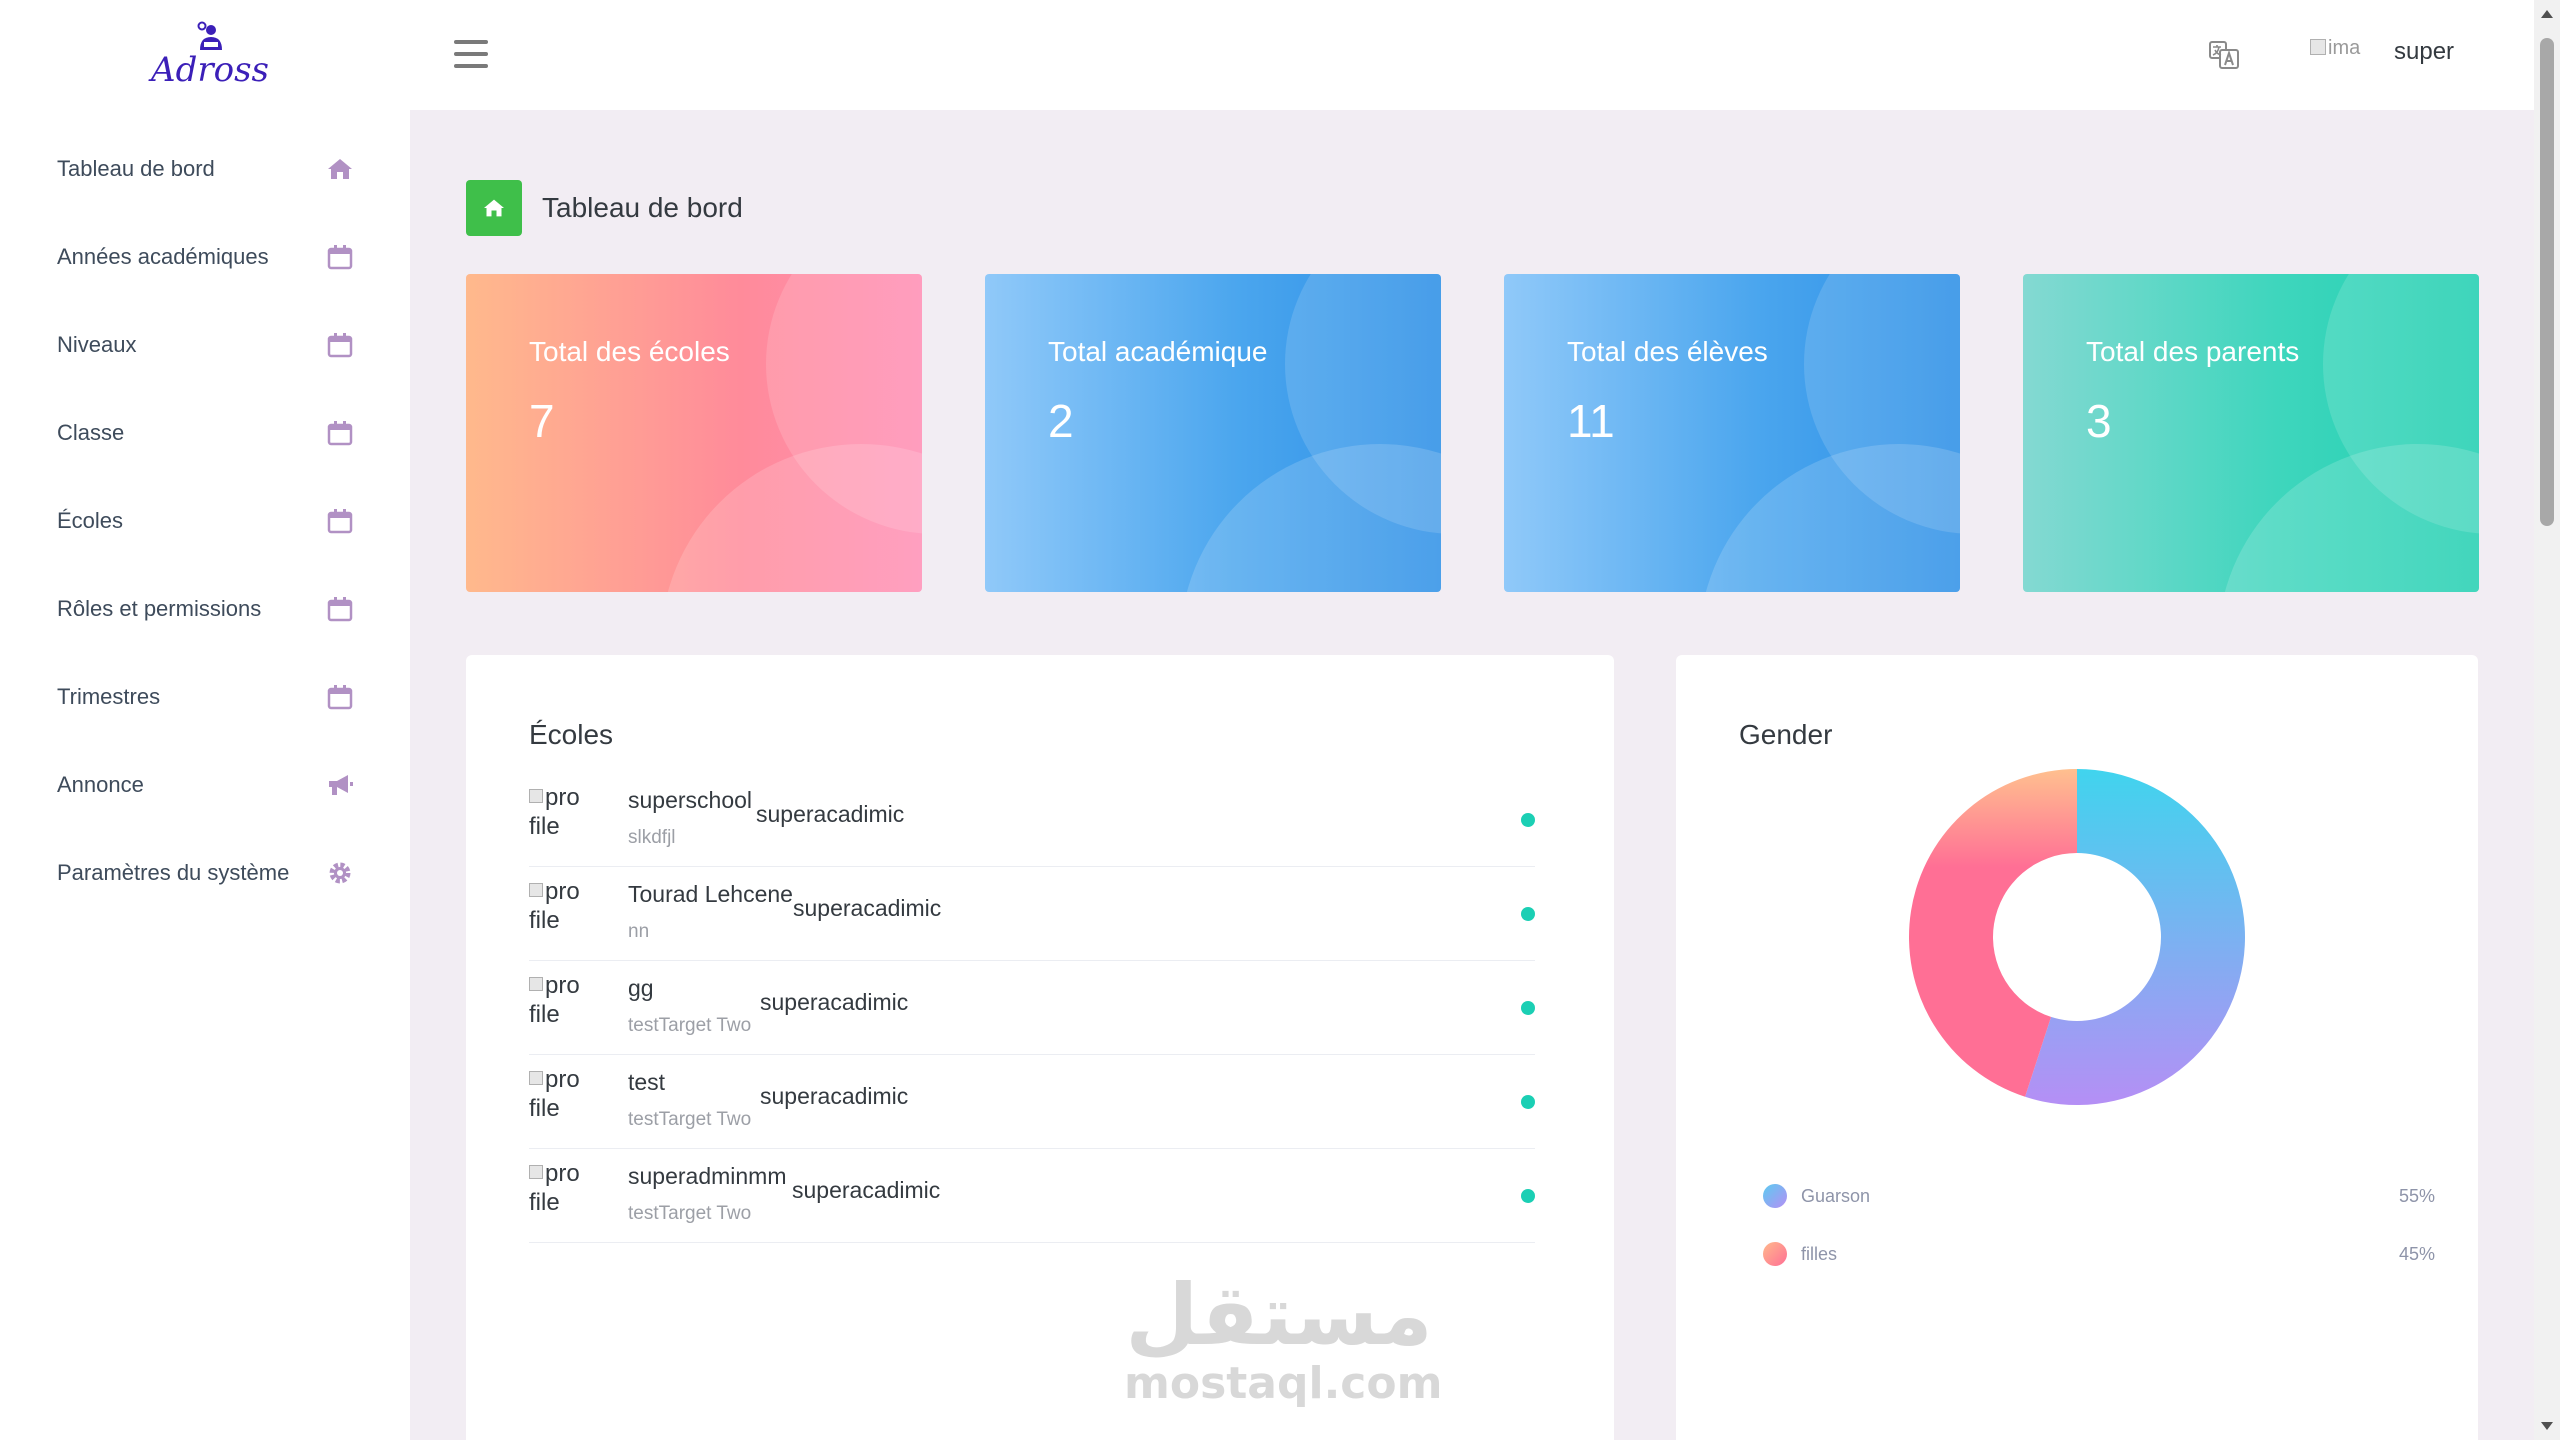 The height and width of the screenshot is (1440, 2560). Describe the element at coordinates (2224, 54) in the screenshot. I see `translate-icon` at that location.